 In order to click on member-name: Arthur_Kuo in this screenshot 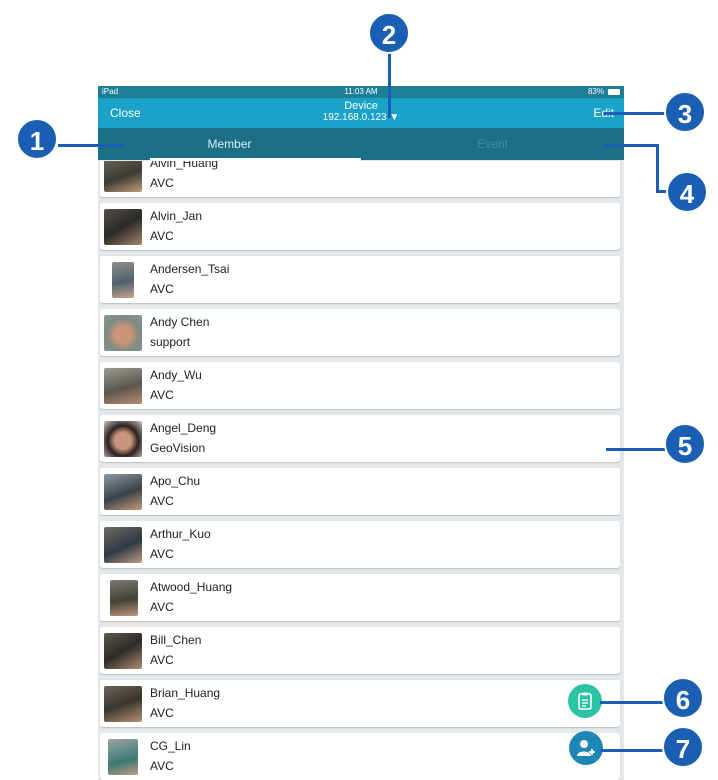, I will do `click(180, 534)`.